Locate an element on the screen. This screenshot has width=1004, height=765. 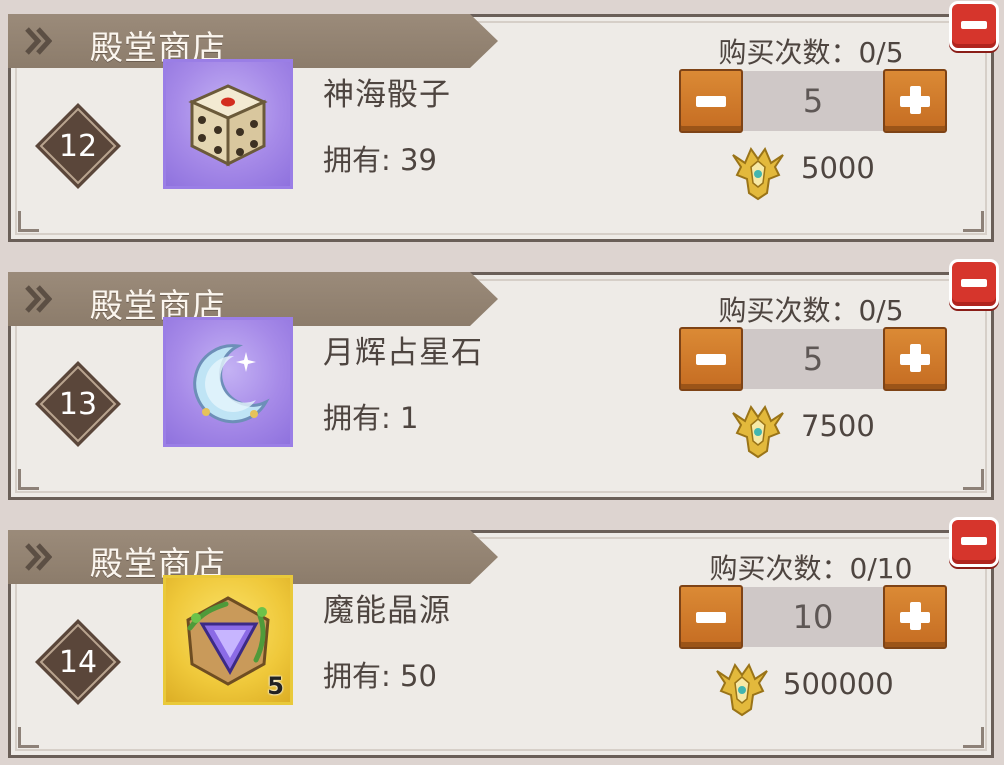
index-number: 12 is located at coordinates (78, 146).